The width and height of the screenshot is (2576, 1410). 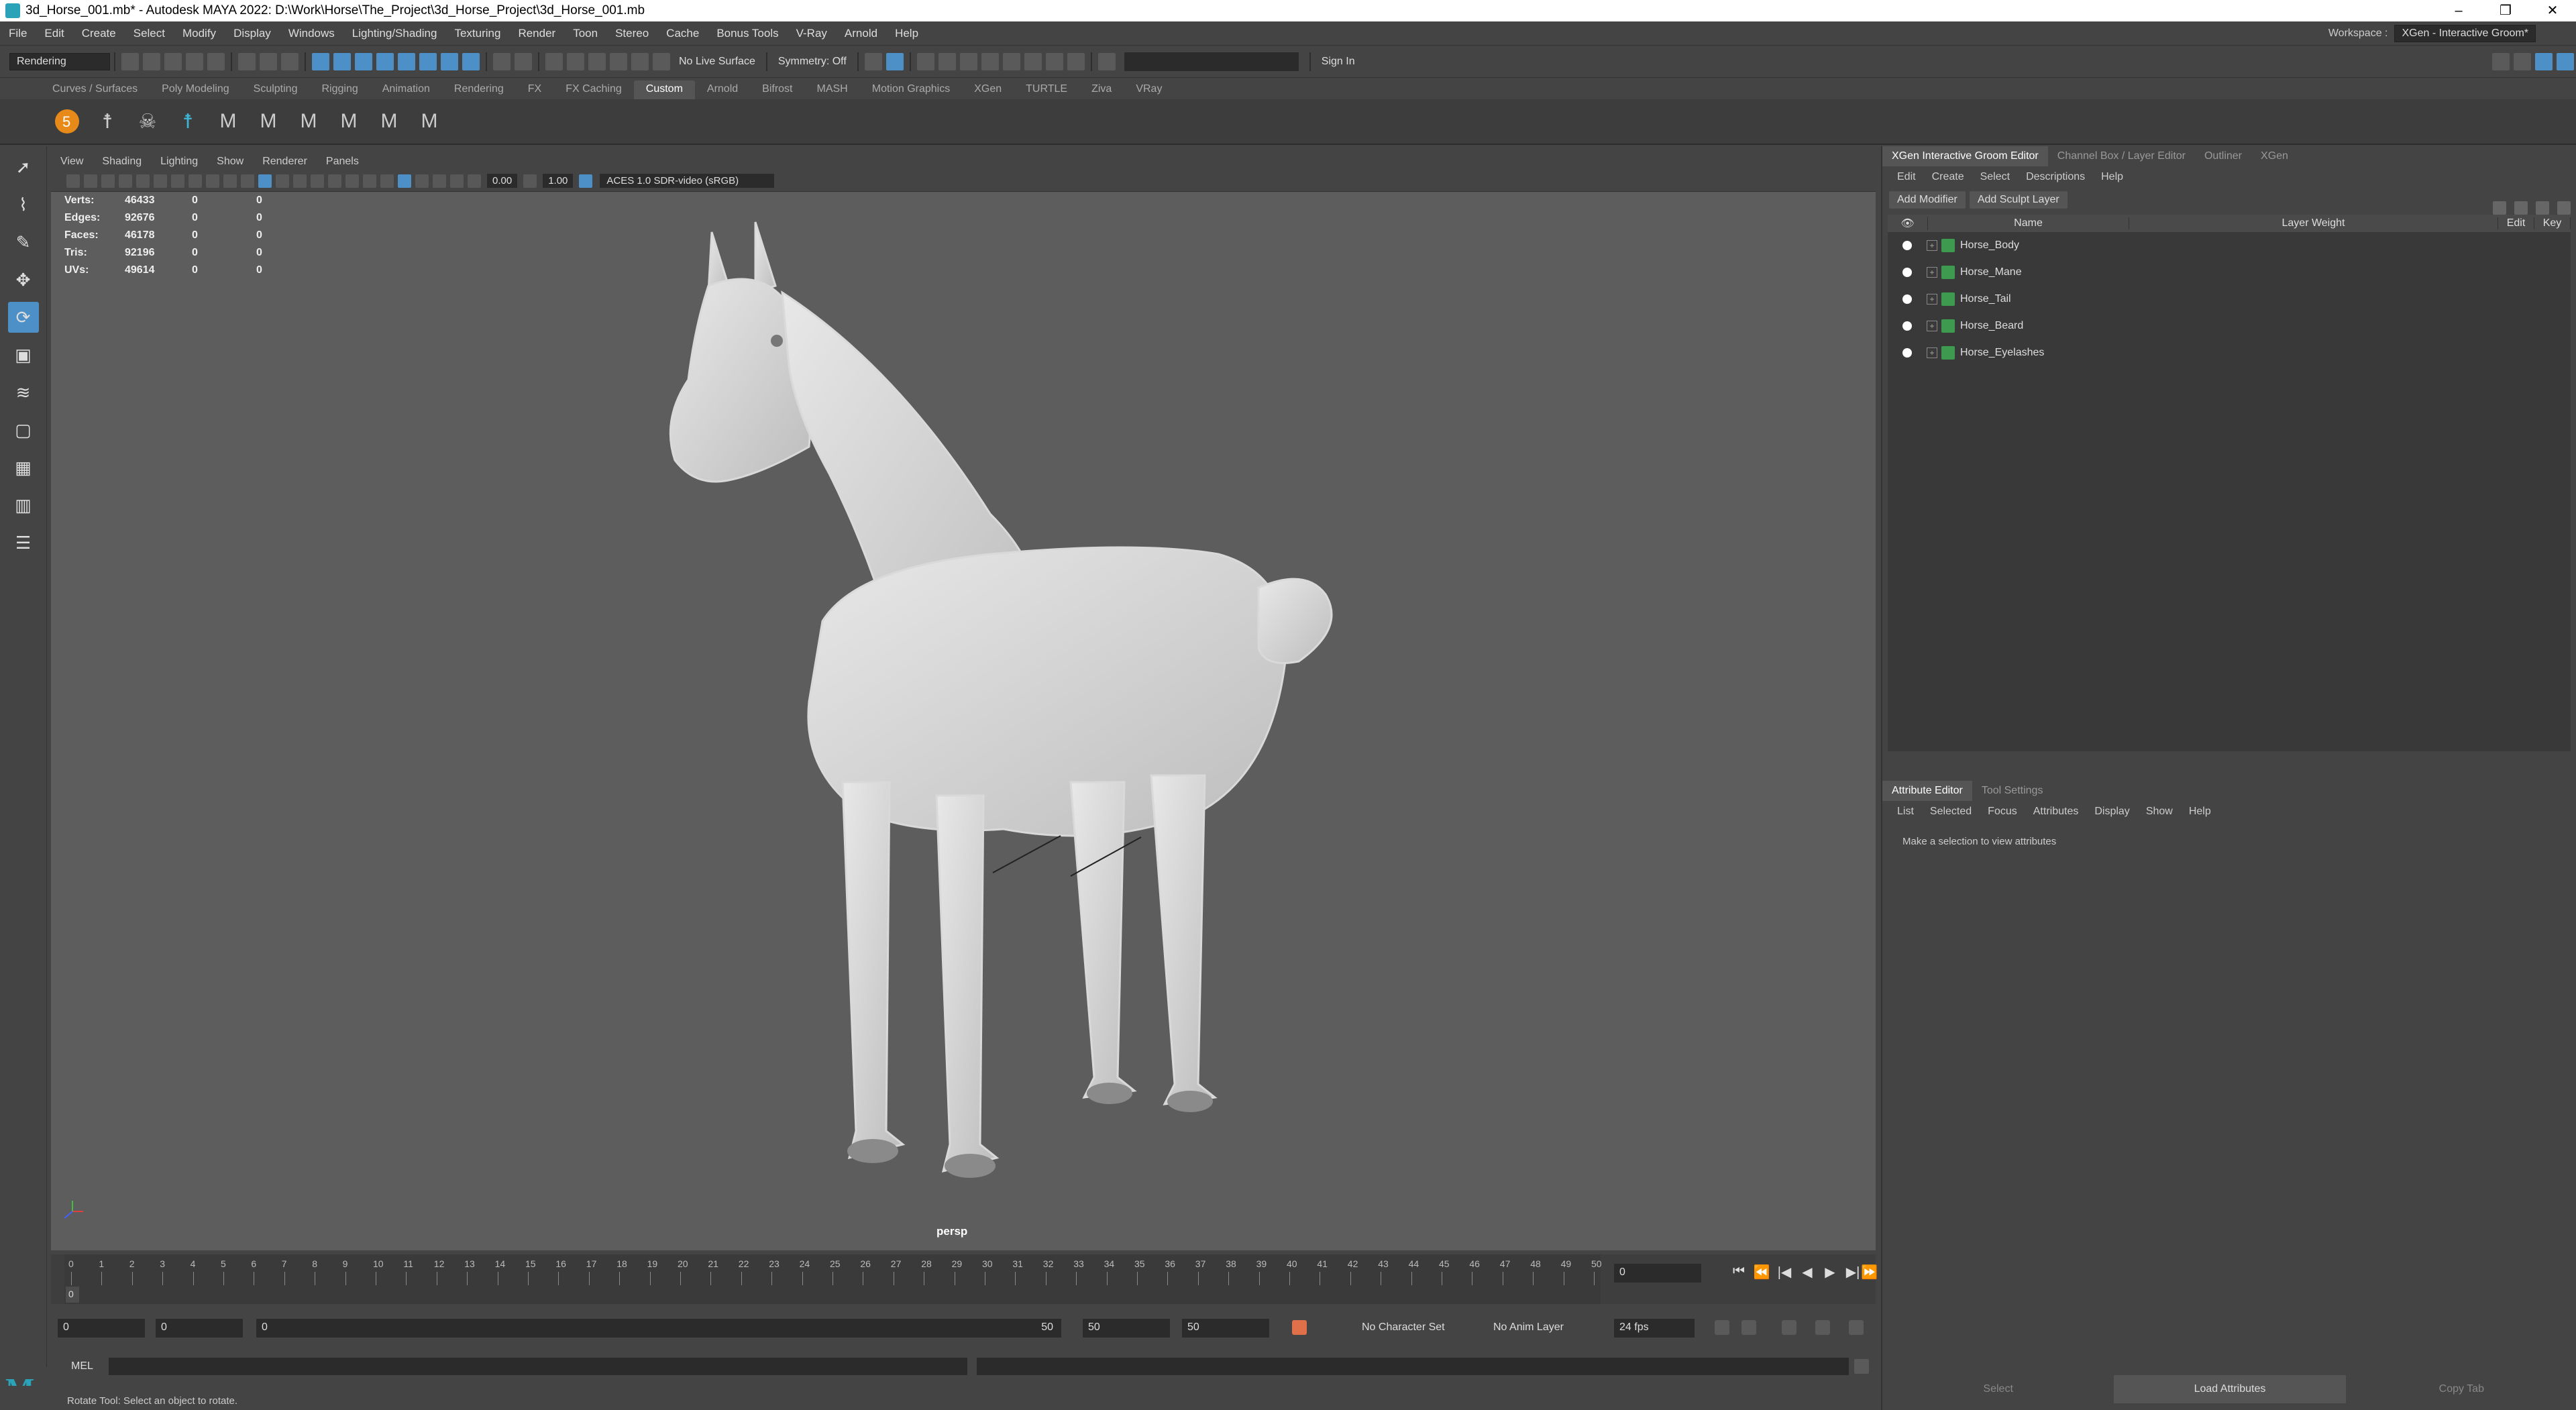 What do you see at coordinates (988, 89) in the screenshot?
I see `shelf-tab: XGen` at bounding box center [988, 89].